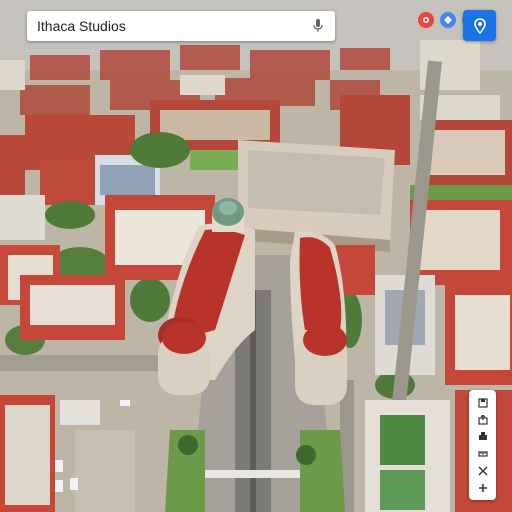 Image resolution: width=512 pixels, height=512 pixels. I want to click on share-icon, so click(483, 420).